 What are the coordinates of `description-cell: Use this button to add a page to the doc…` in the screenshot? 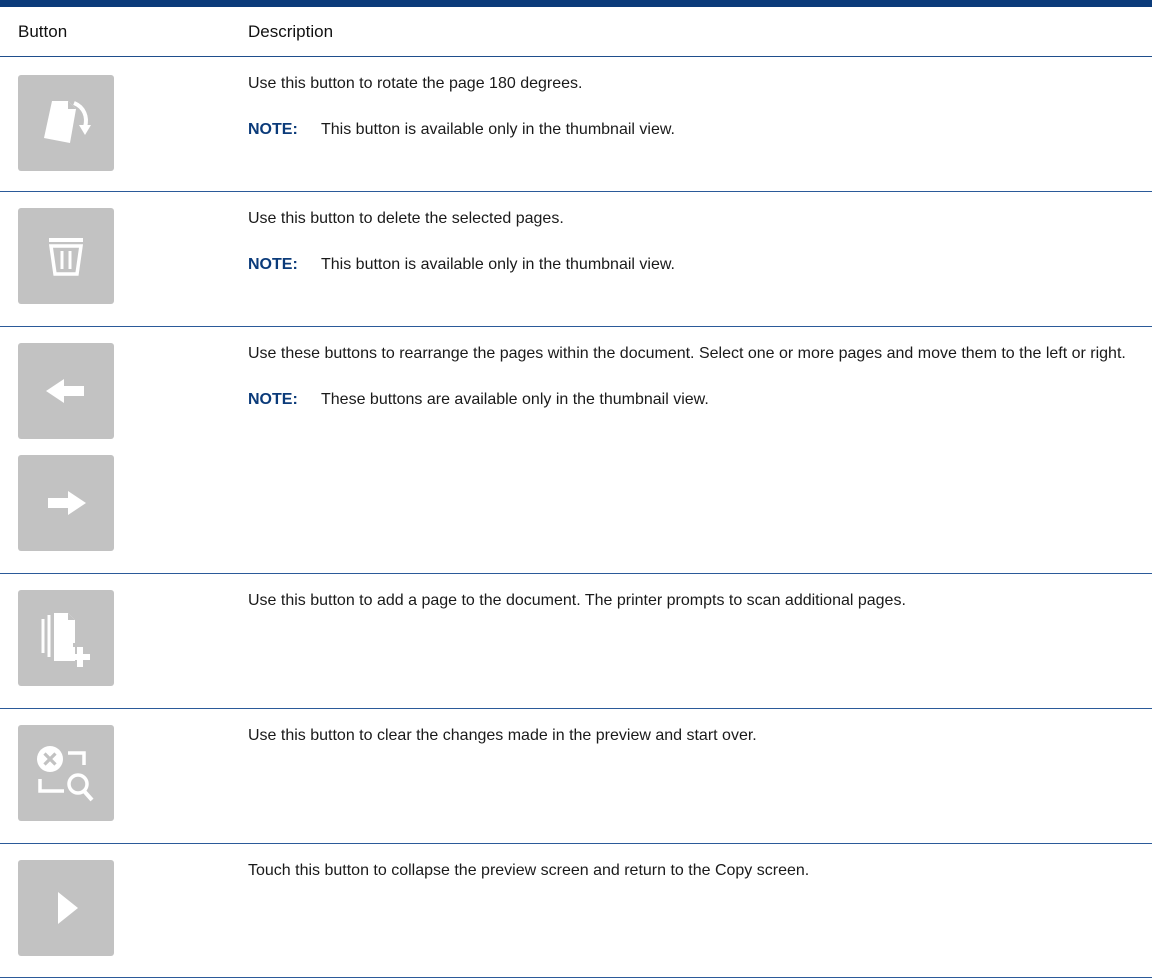 It's located at (700, 641).